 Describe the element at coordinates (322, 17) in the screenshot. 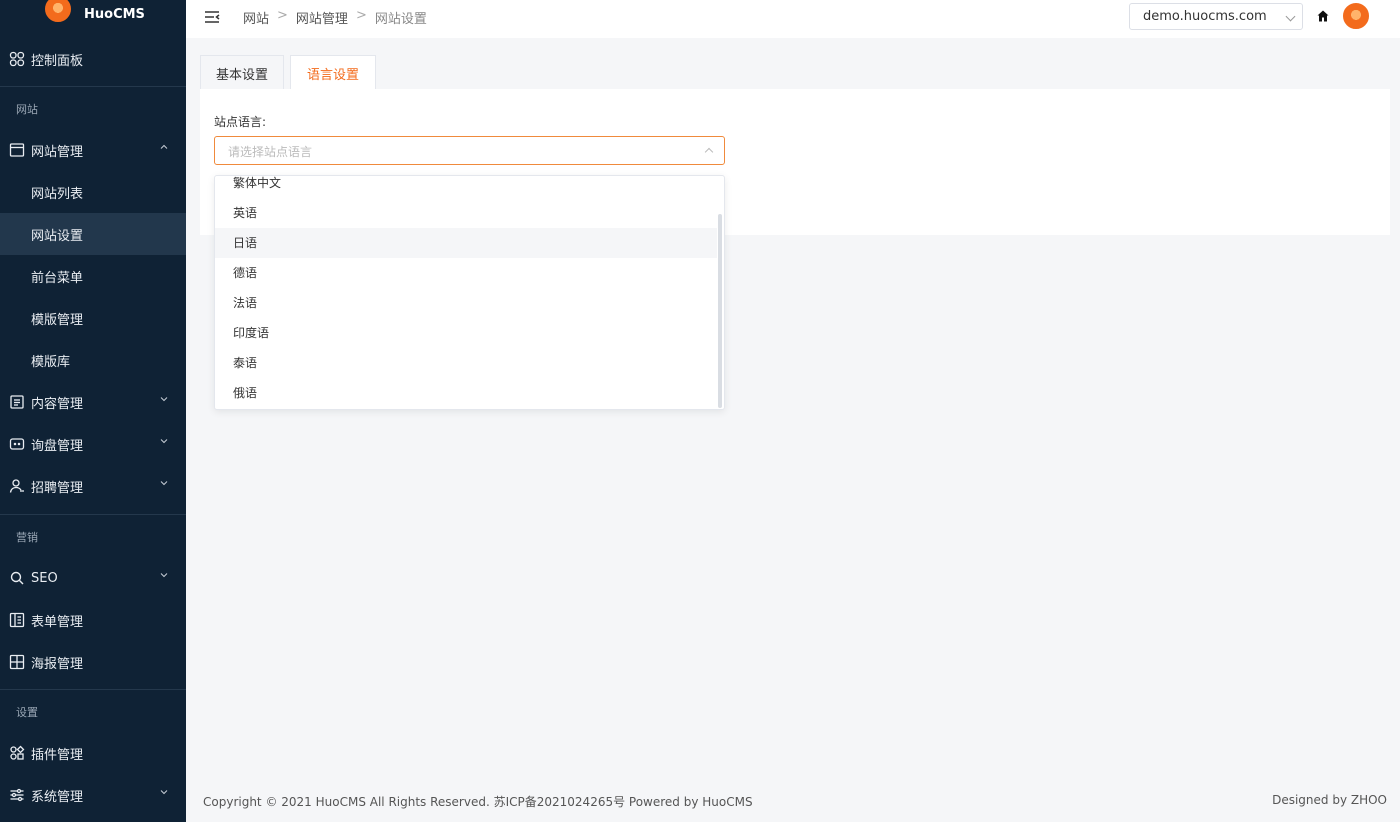

I see `breadcrumb-item: 网站管理` at that location.